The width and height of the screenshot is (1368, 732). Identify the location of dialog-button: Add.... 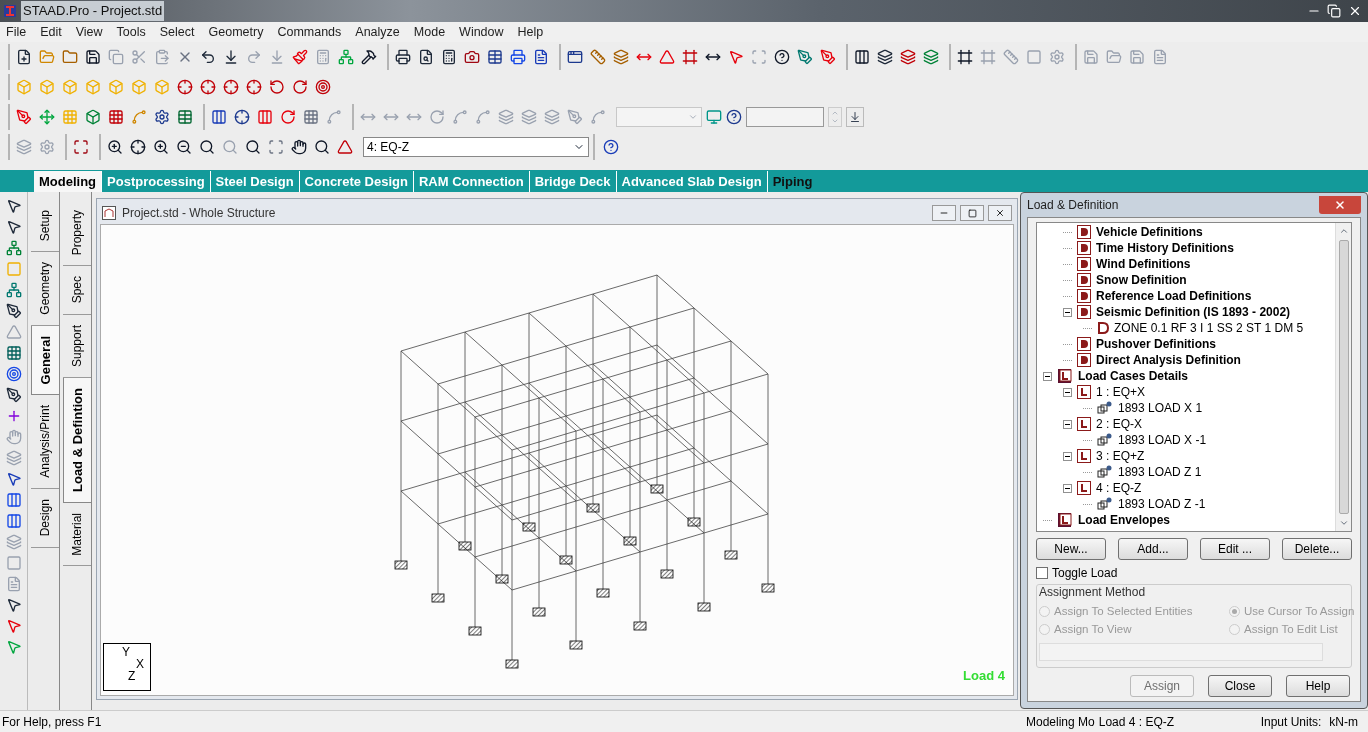
(1153, 549).